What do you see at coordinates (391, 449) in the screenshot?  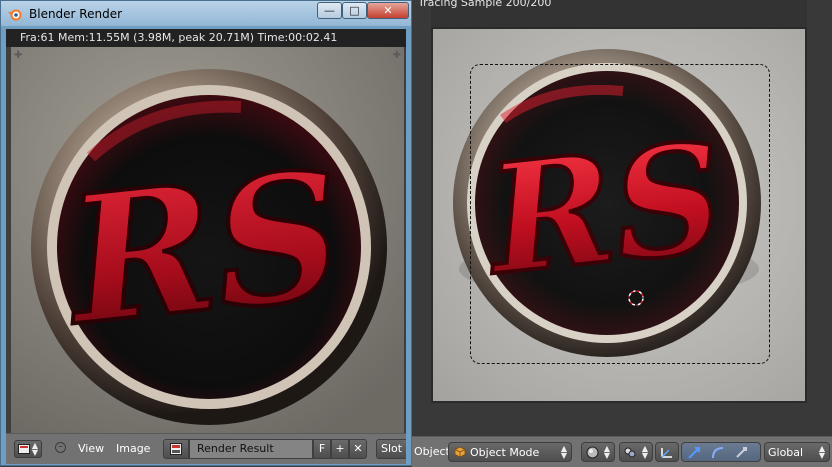 I see `render-slot-select: Slot 1` at bounding box center [391, 449].